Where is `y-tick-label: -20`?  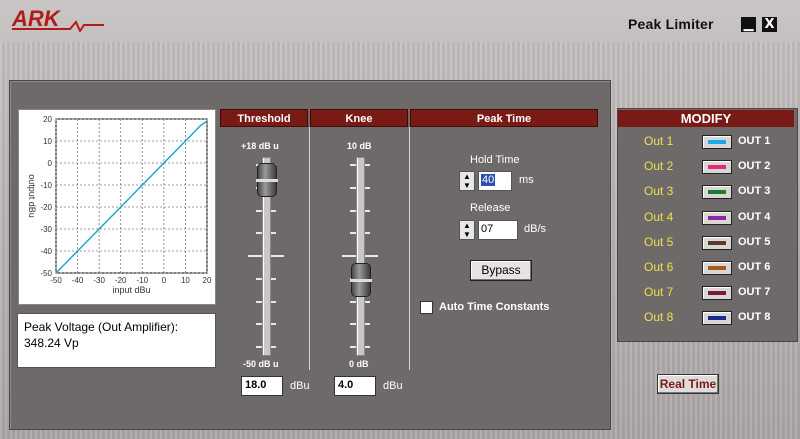 y-tick-label: -20 is located at coordinates (46, 207).